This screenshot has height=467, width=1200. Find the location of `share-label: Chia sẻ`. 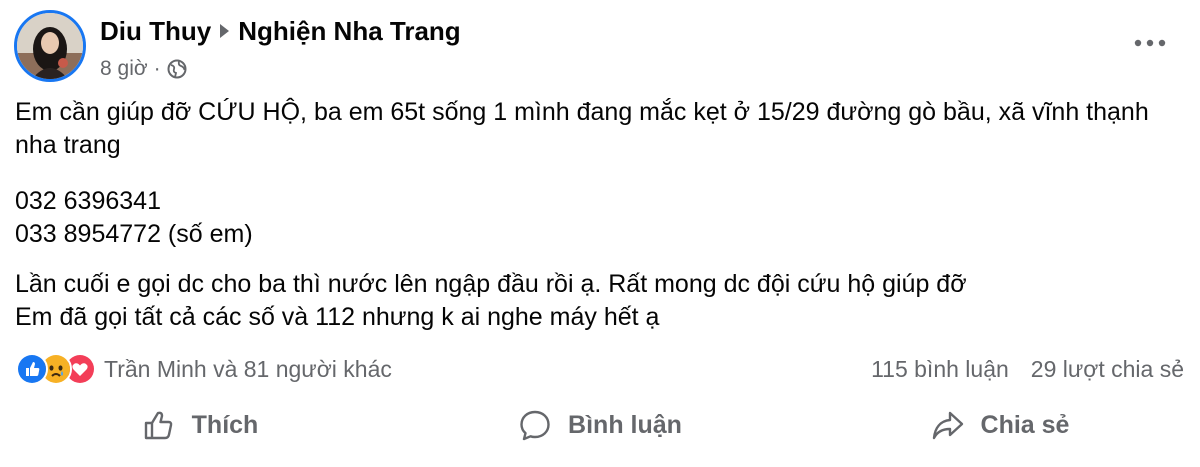

share-label: Chia sẻ is located at coordinates (1025, 424).